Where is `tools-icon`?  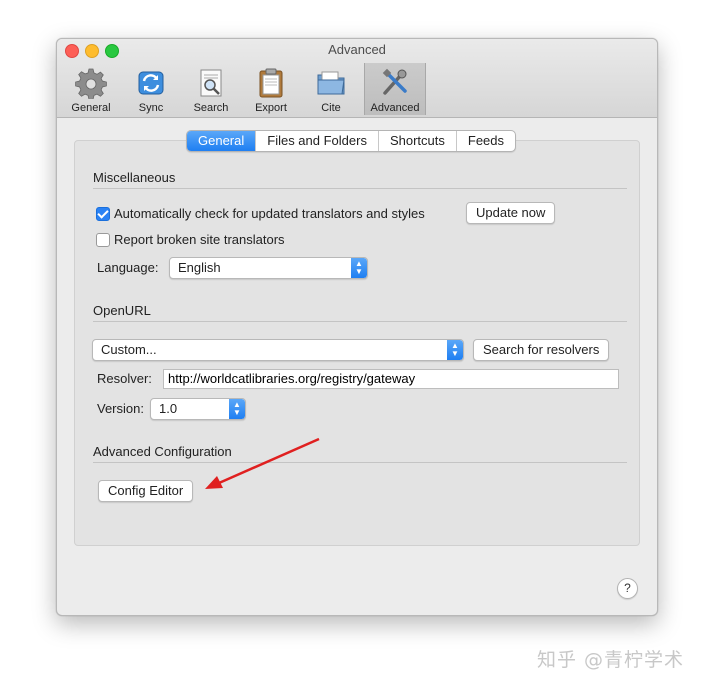 tools-icon is located at coordinates (394, 81).